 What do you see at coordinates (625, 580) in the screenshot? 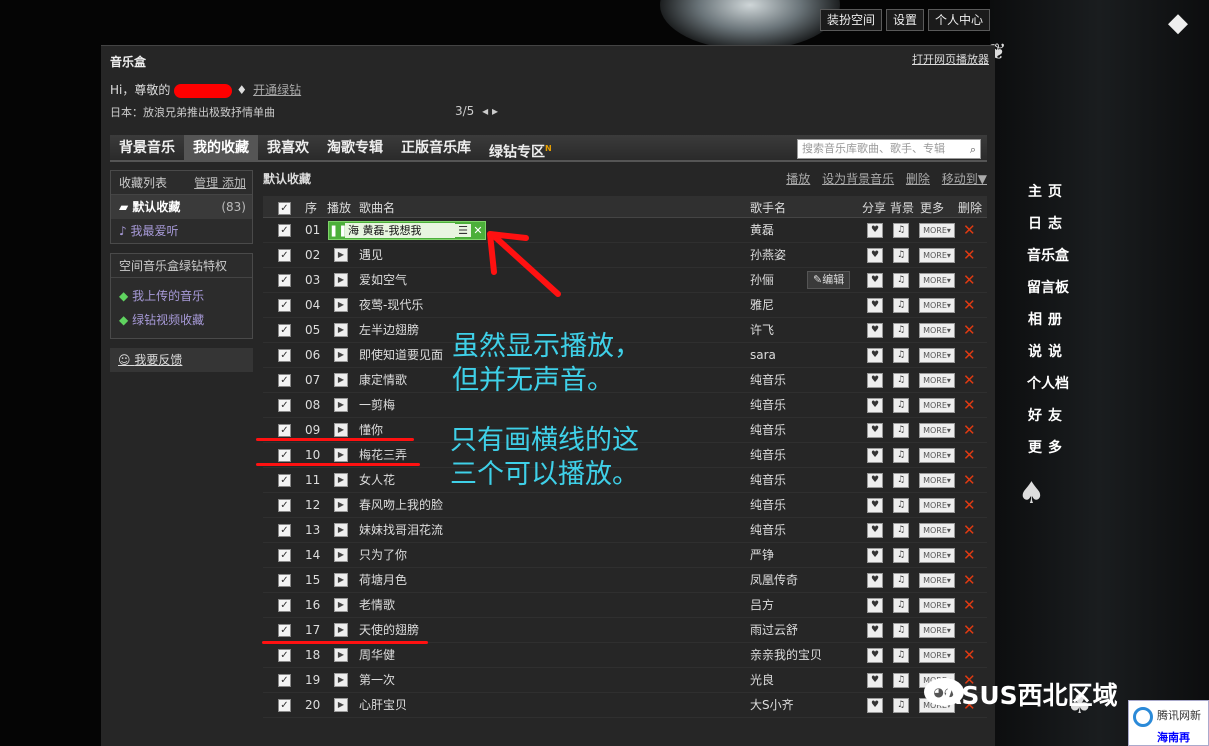
I see `table-row: ✓ 15 ▶ 荷塘月色 凤凰传奇 ♥ ♫ MORE▾ ✕` at bounding box center [625, 580].